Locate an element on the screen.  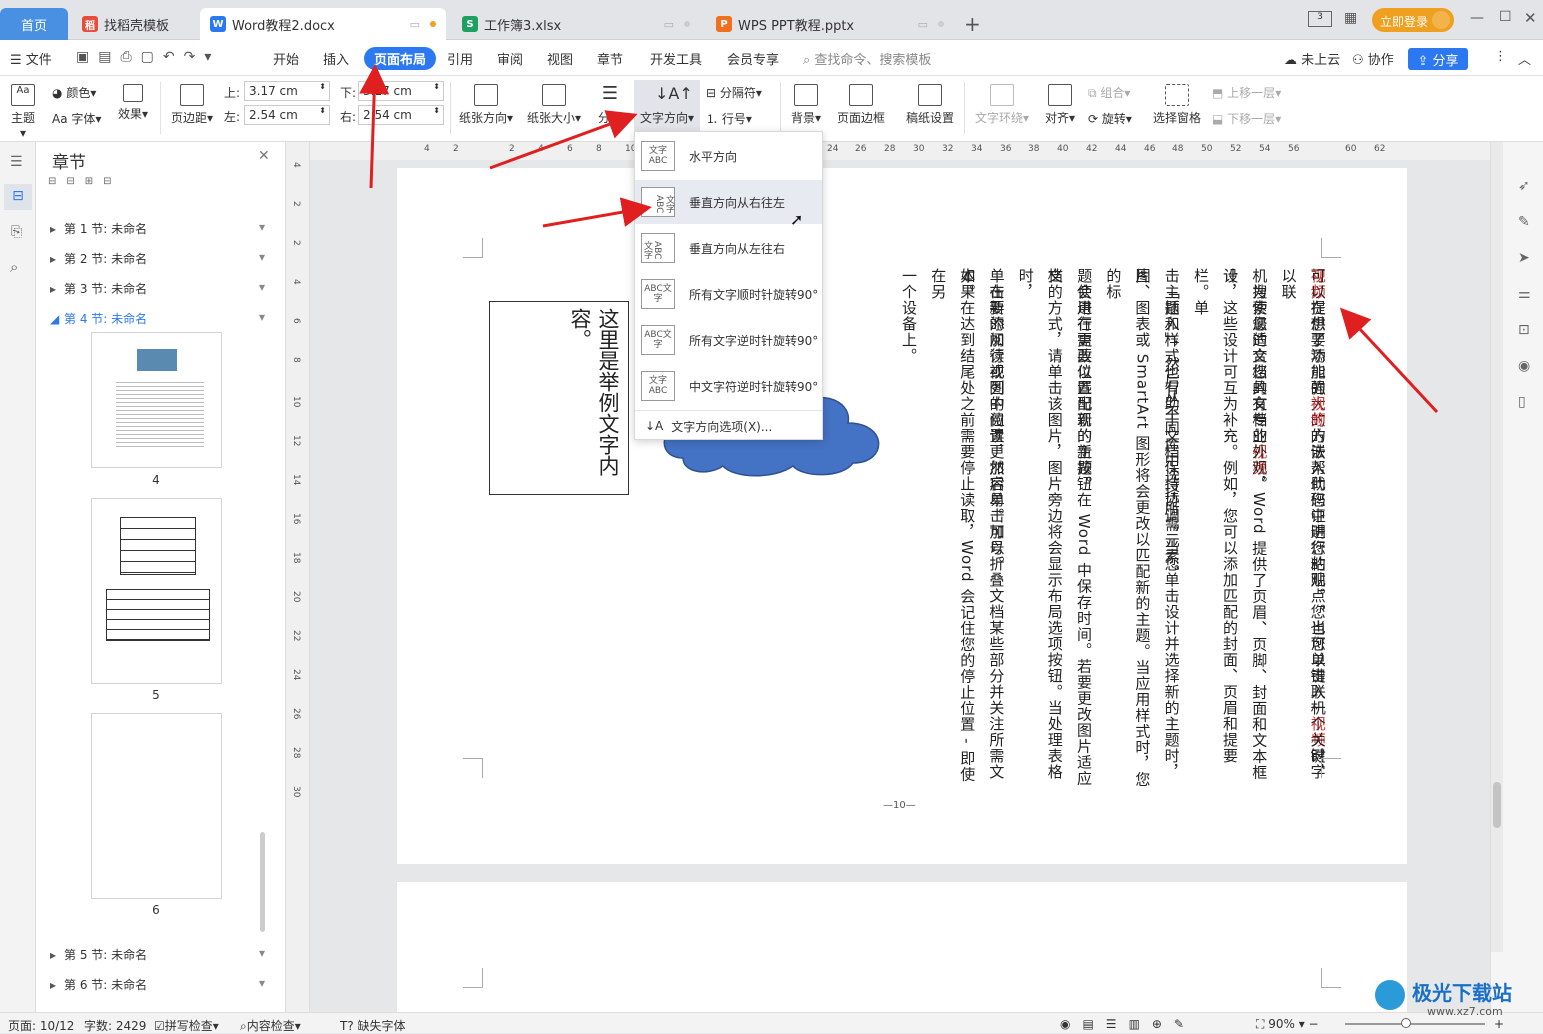
file-menu: ☰ 文件 is located at coordinates (31, 58).